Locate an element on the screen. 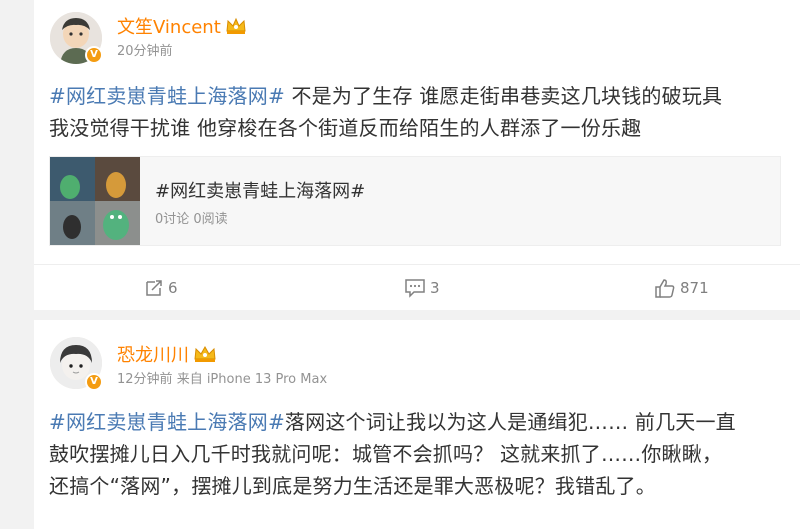 The image size is (800, 529). author-name: 恐龙川川 is located at coordinates (167, 354).